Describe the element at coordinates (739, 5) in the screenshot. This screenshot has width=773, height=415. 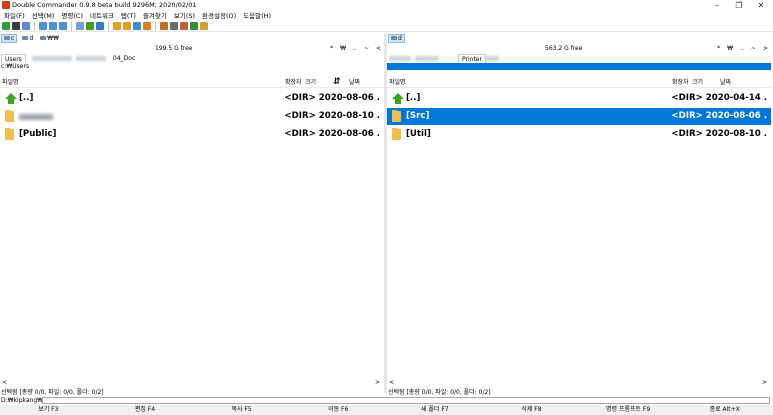
I see `maximize-button: ❐` at that location.